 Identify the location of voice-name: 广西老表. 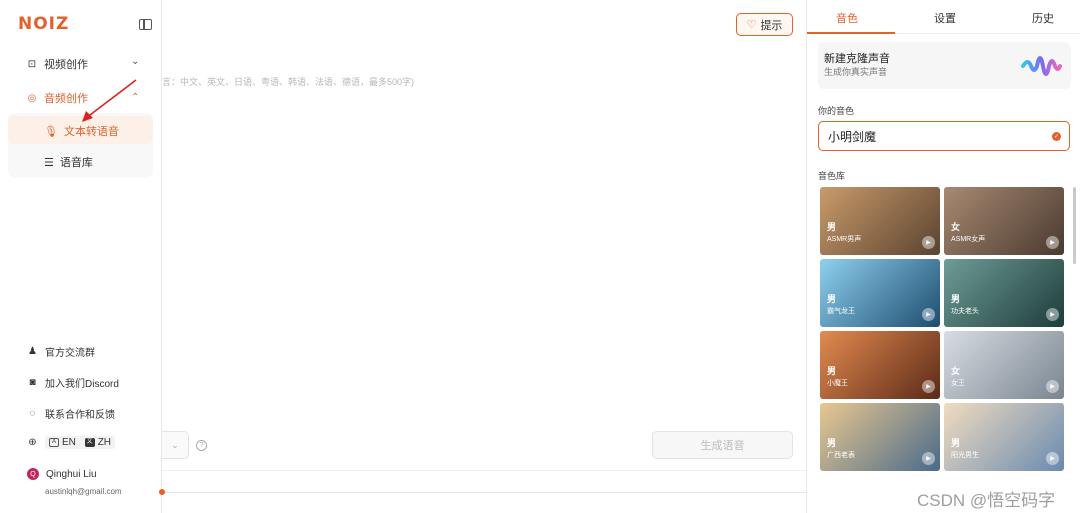
(841, 455).